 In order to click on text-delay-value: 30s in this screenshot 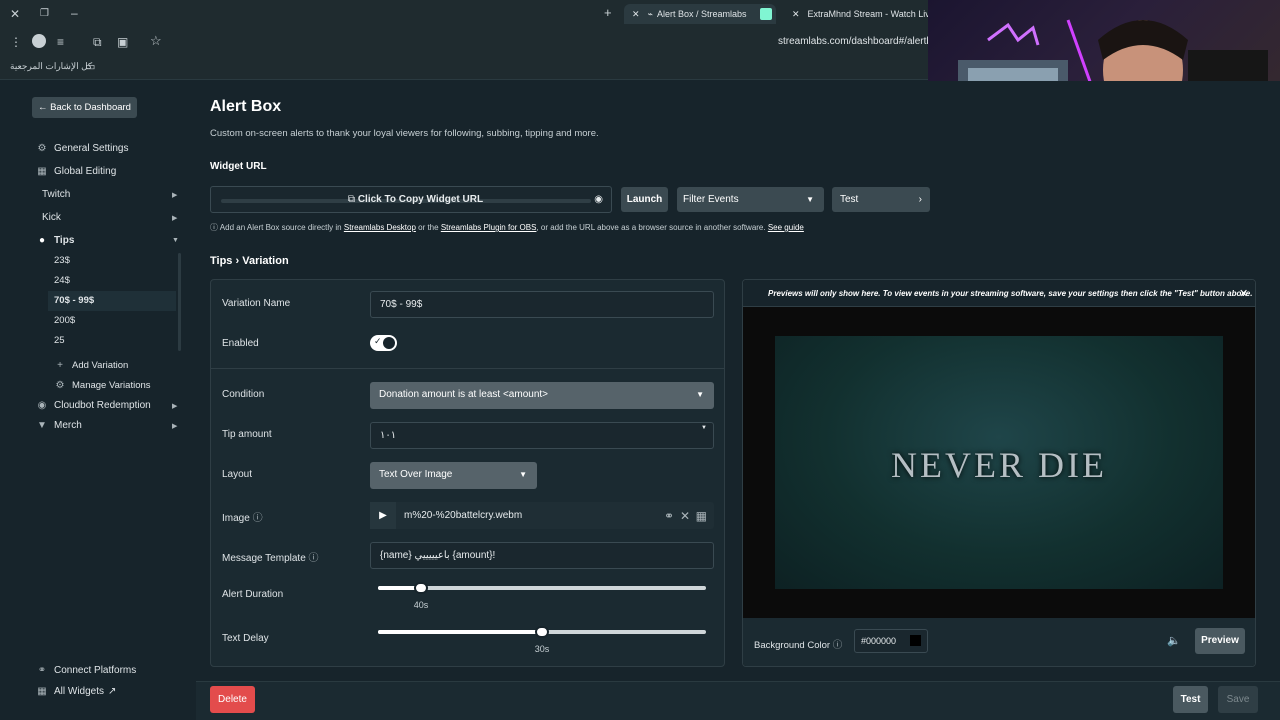, I will do `click(542, 649)`.